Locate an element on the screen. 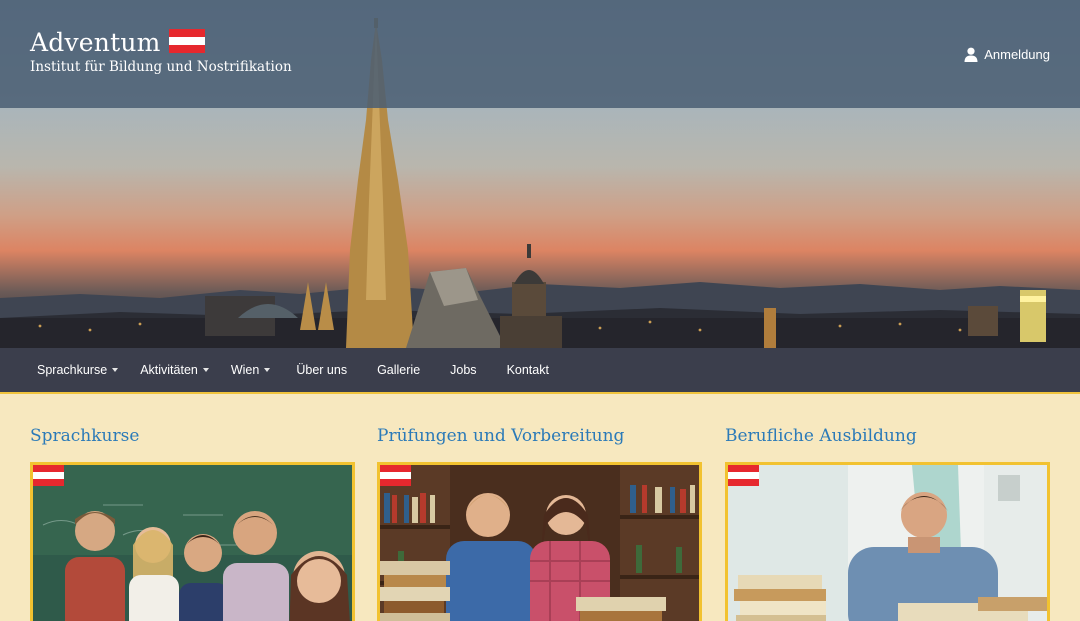 This screenshot has width=1080, height=621. students-library-image is located at coordinates (539, 543).